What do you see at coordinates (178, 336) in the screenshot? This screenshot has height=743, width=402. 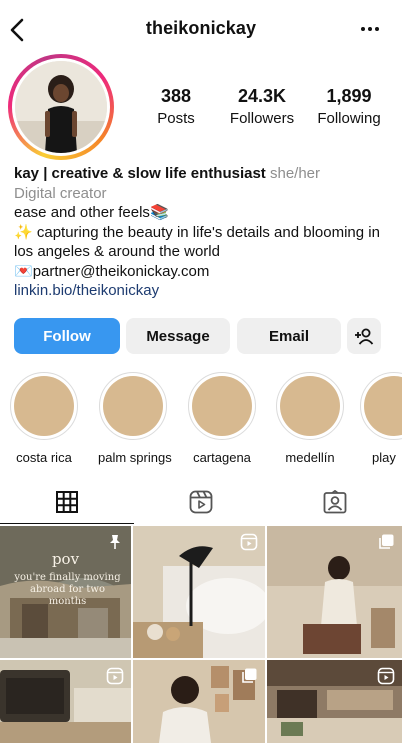 I see `message-button: Message` at bounding box center [178, 336].